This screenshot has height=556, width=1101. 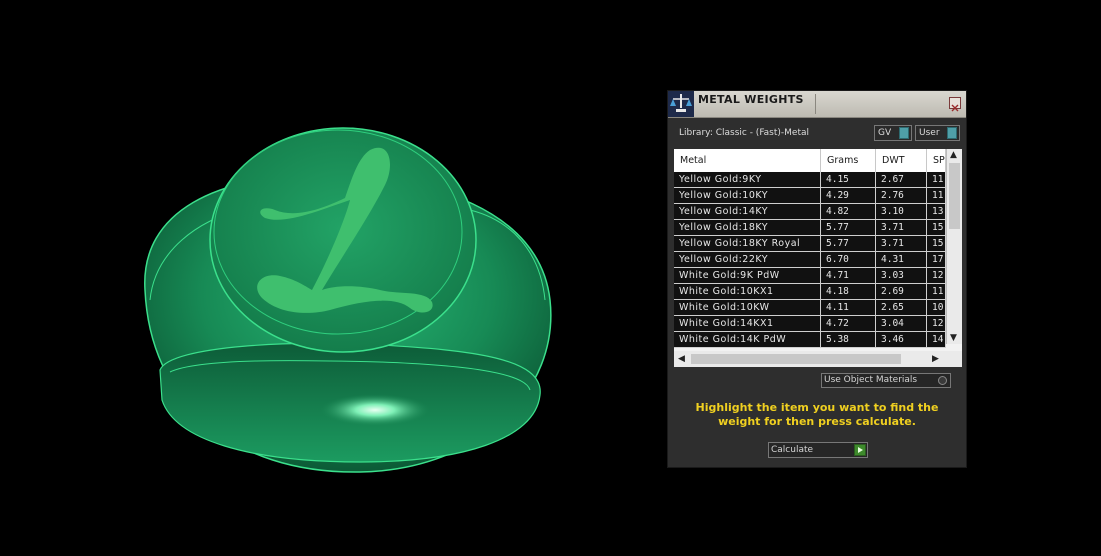 I want to click on column-header-metal: Metal, so click(x=747, y=160).